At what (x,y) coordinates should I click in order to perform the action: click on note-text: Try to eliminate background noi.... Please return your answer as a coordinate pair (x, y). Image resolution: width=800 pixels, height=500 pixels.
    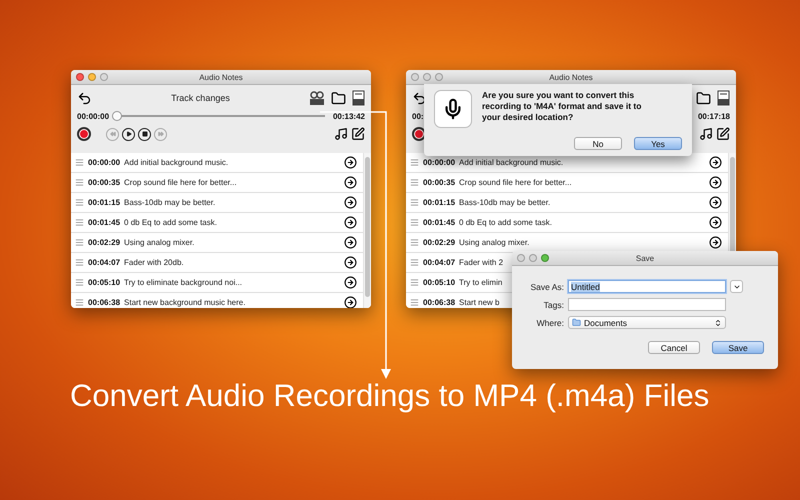
    Looking at the image, I should click on (183, 282).